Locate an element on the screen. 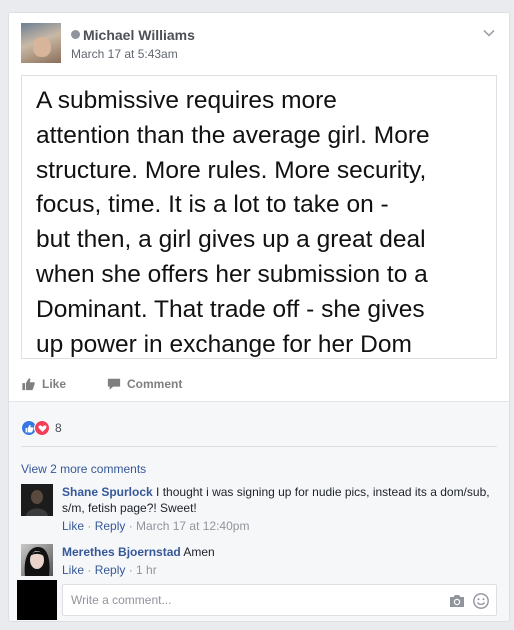  quote-line: but then, a girl gives up a great deal is located at coordinates (231, 240).